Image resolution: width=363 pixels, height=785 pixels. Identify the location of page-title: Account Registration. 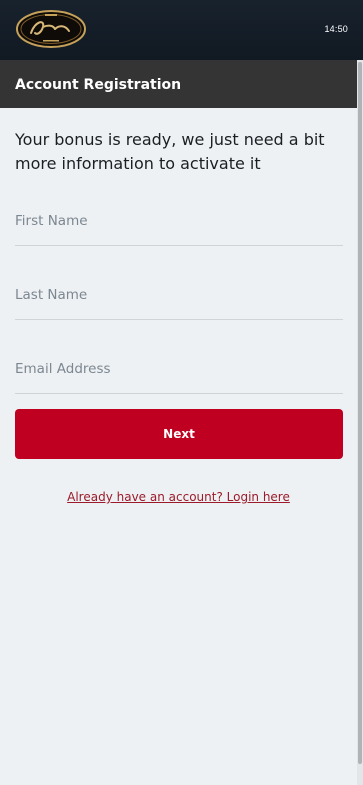
(98, 85).